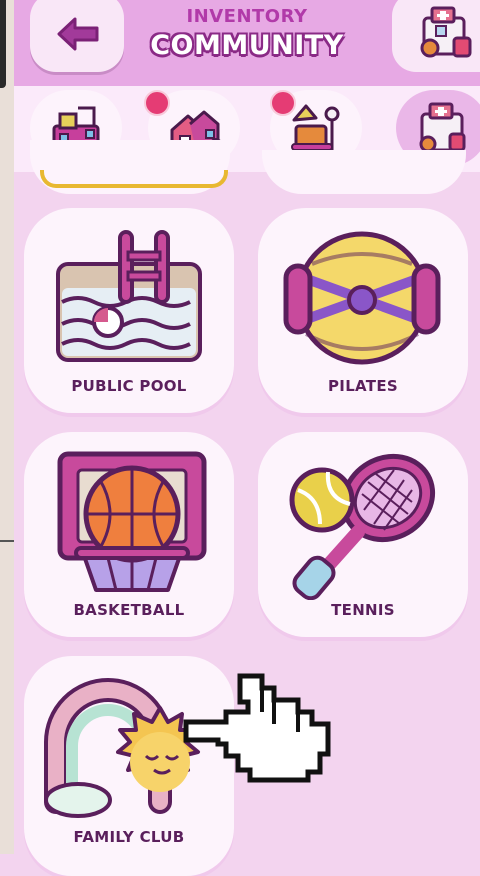  What do you see at coordinates (362, 298) in the screenshot?
I see `pilates-ball-icon` at bounding box center [362, 298].